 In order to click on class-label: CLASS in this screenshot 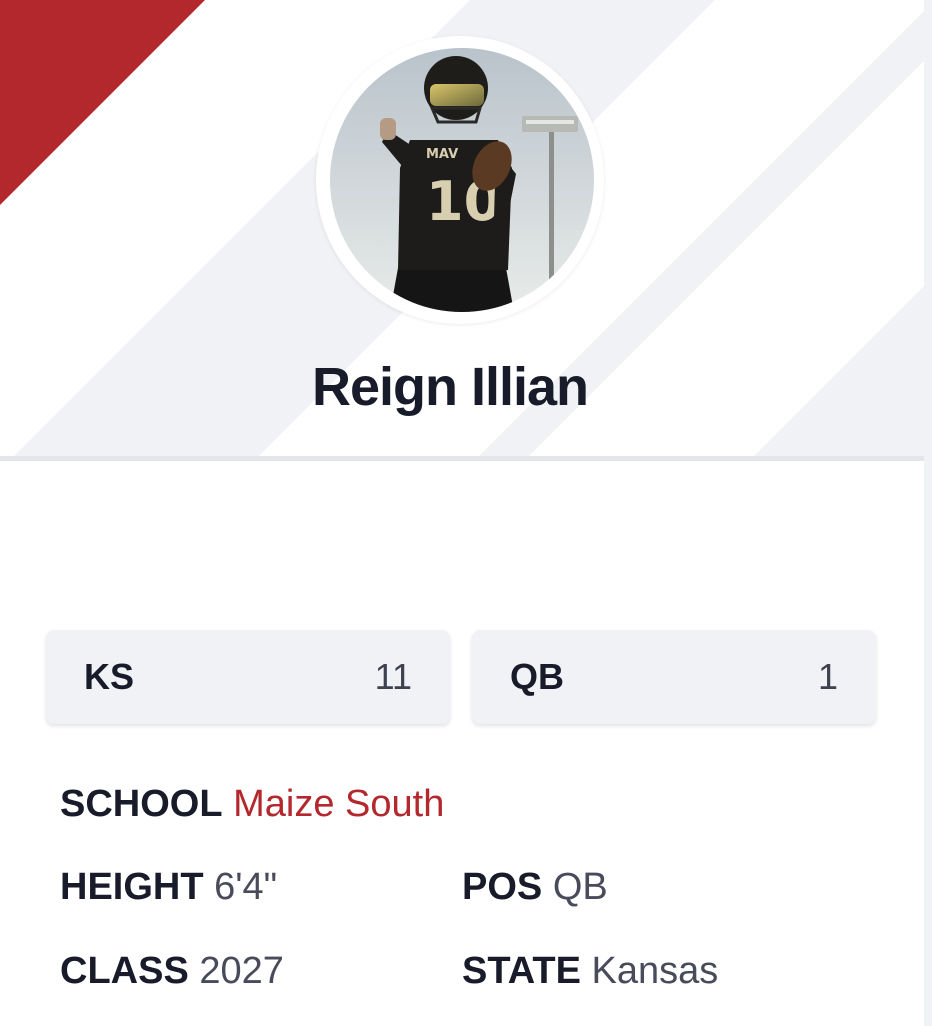, I will do `click(124, 971)`.